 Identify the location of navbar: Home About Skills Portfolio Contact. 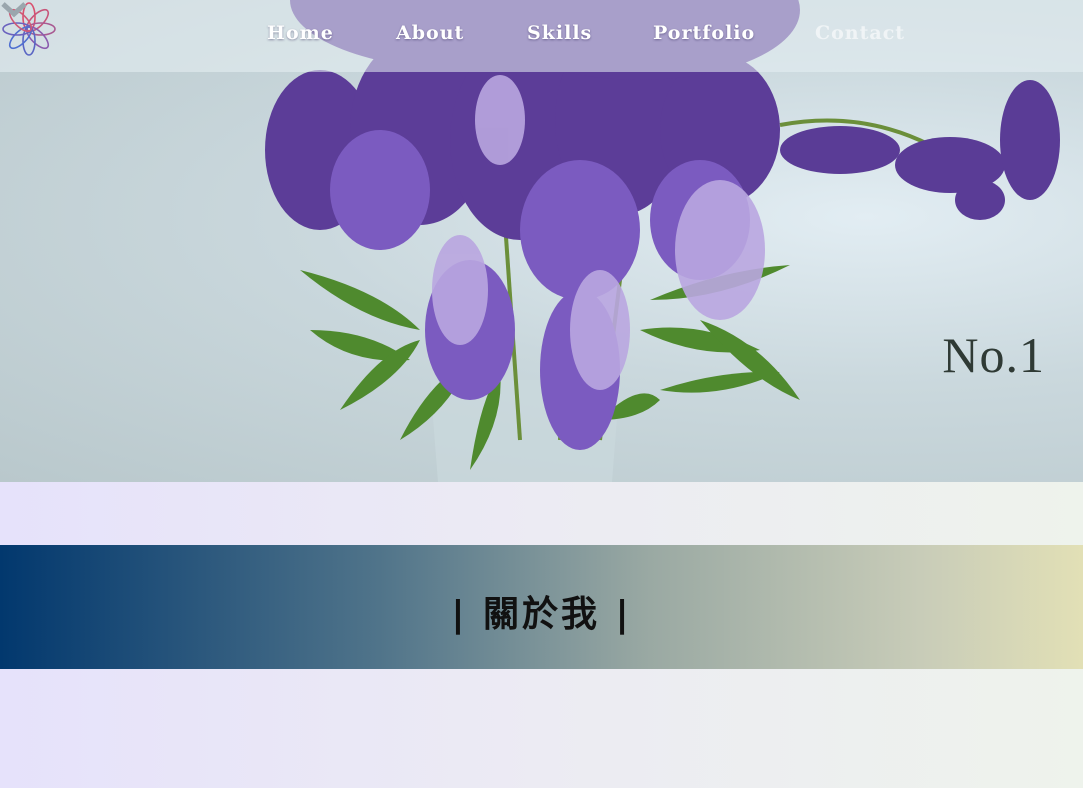
(541, 36).